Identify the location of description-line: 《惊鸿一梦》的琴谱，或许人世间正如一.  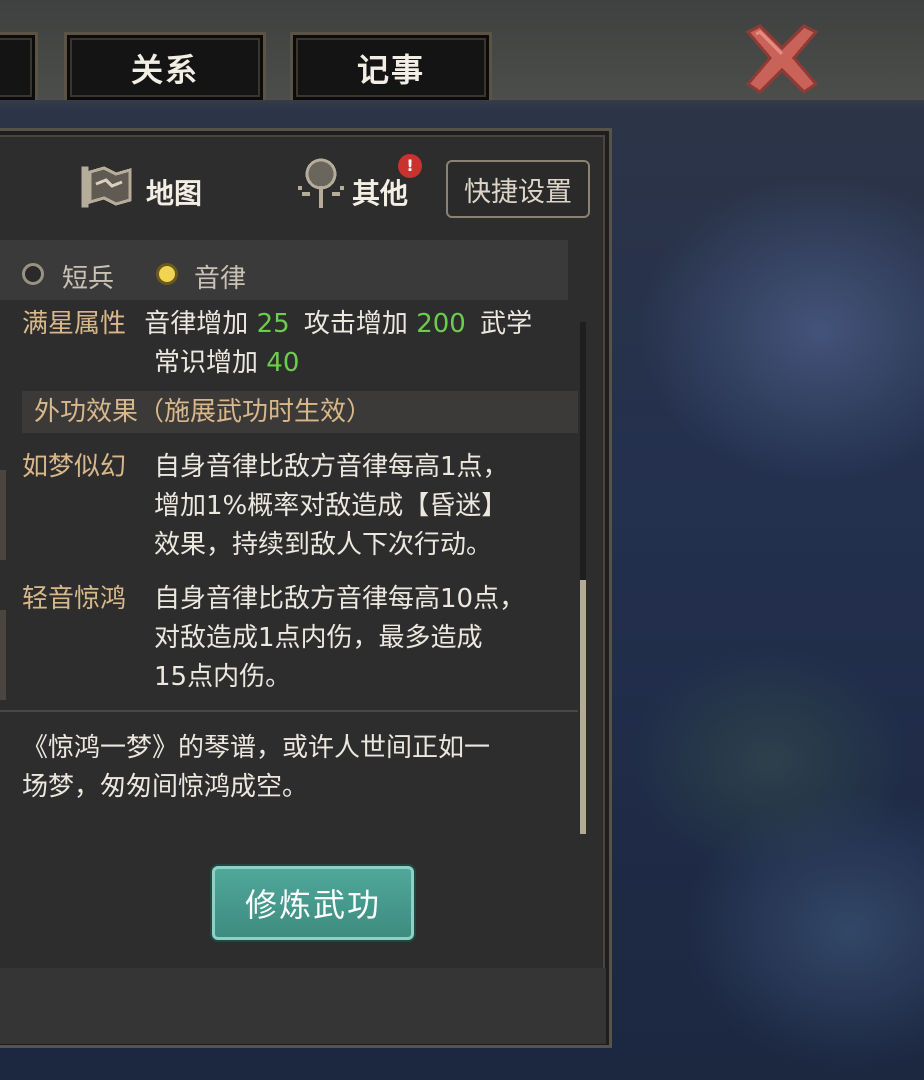
(256, 748).